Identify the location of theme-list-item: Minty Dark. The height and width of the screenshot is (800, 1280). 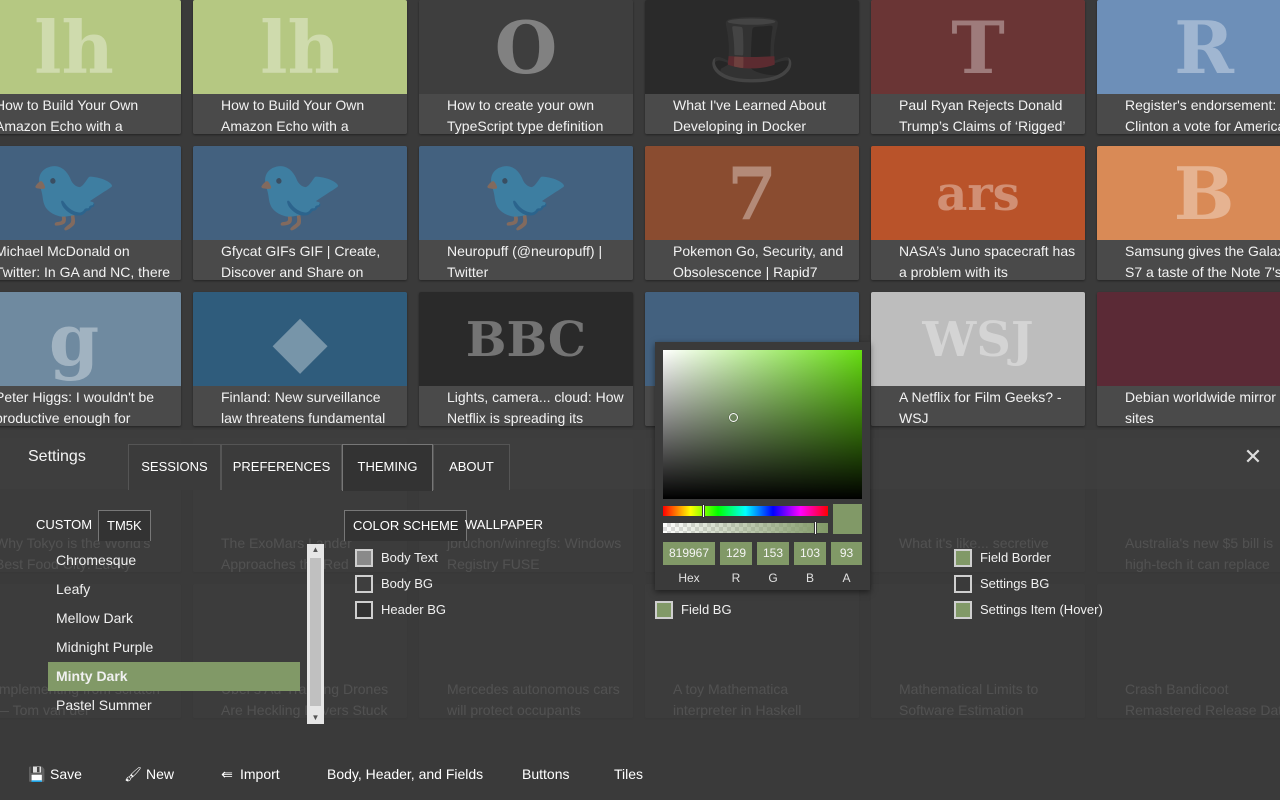
(174, 676).